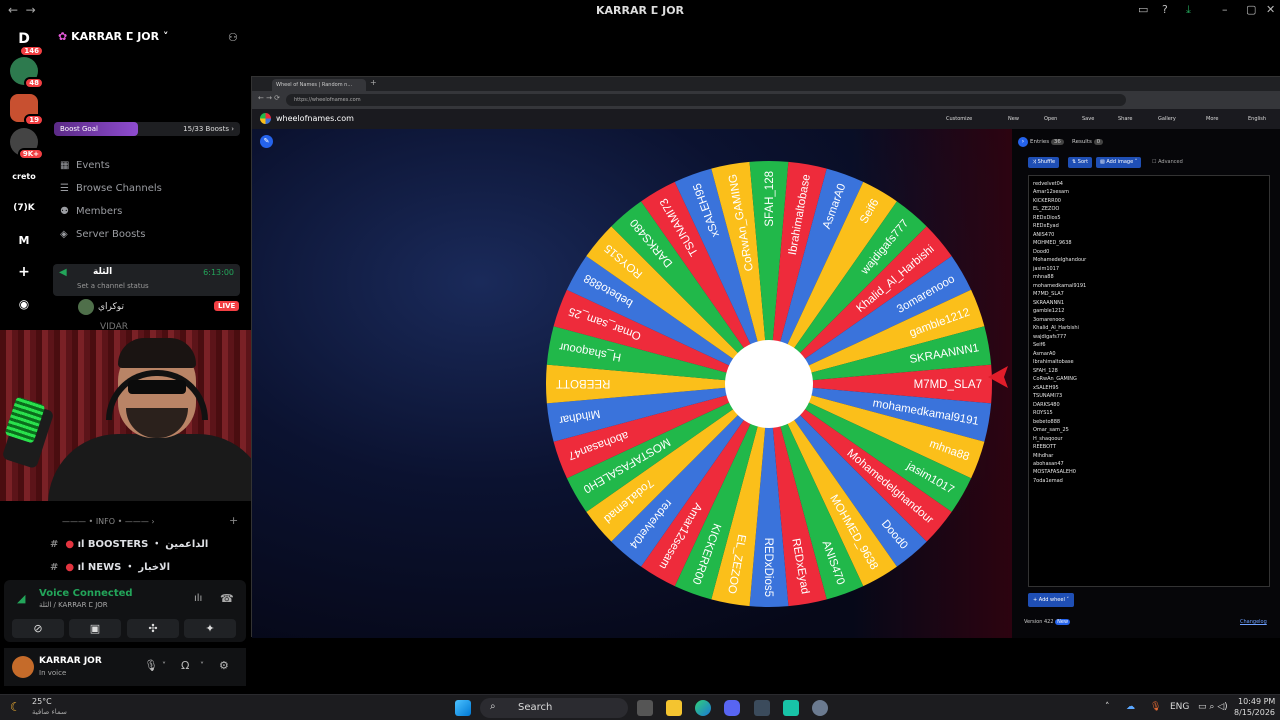 This screenshot has width=1280, height=720. What do you see at coordinates (1149, 320) in the screenshot?
I see `entry-line: 3omarenooo` at bounding box center [1149, 320].